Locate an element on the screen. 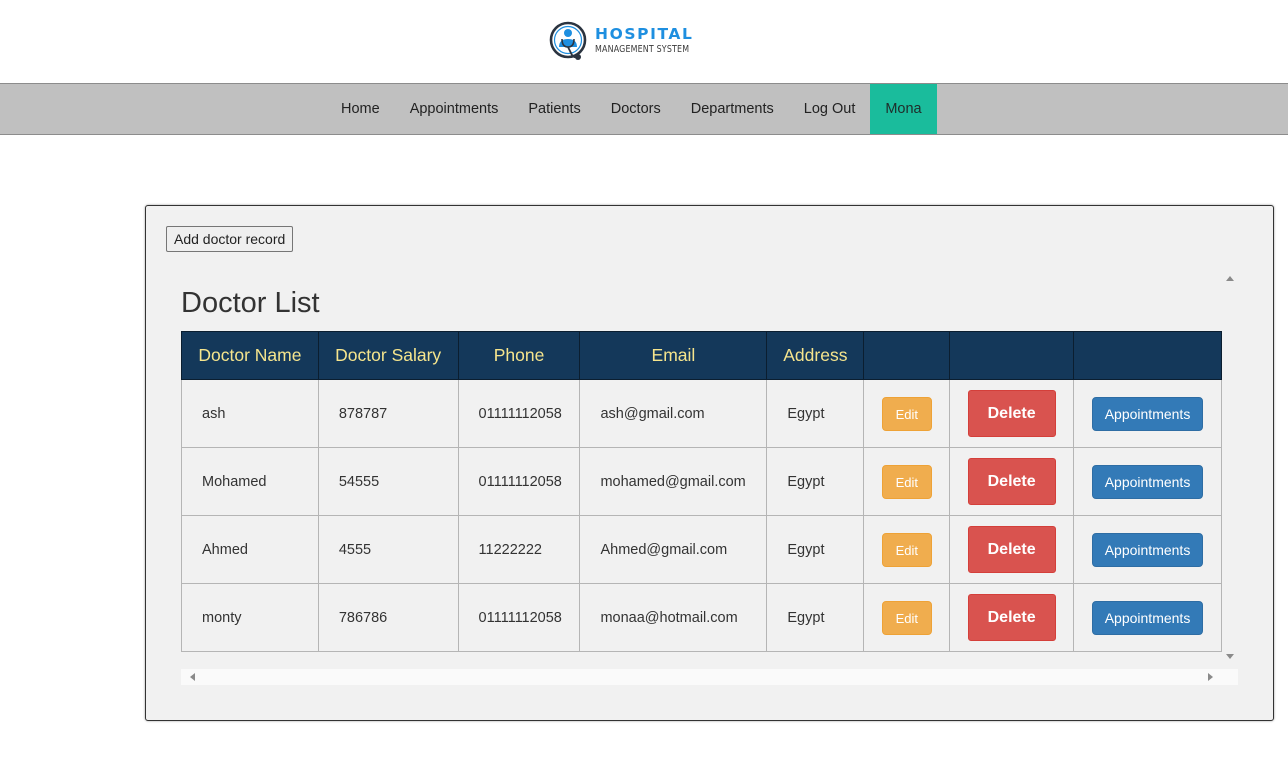 This screenshot has width=1288, height=760. cell-email: monaa@hotmail.com is located at coordinates (673, 617).